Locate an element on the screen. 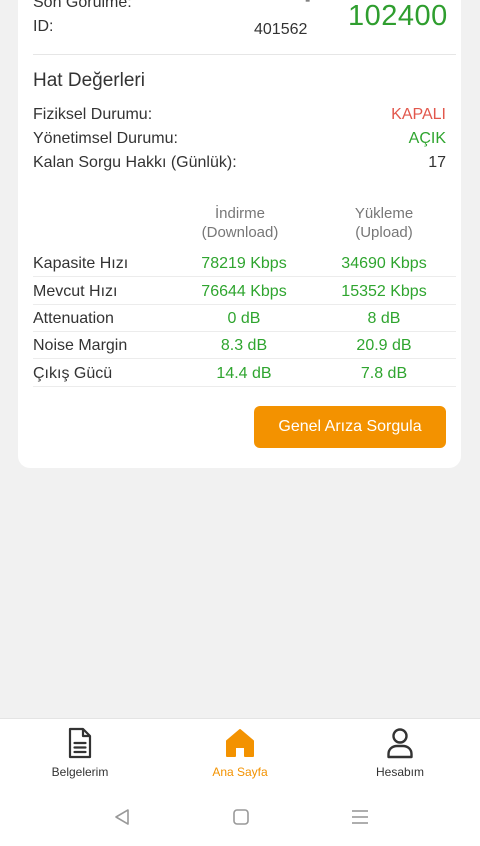  home-square-icon is located at coordinates (241, 817).